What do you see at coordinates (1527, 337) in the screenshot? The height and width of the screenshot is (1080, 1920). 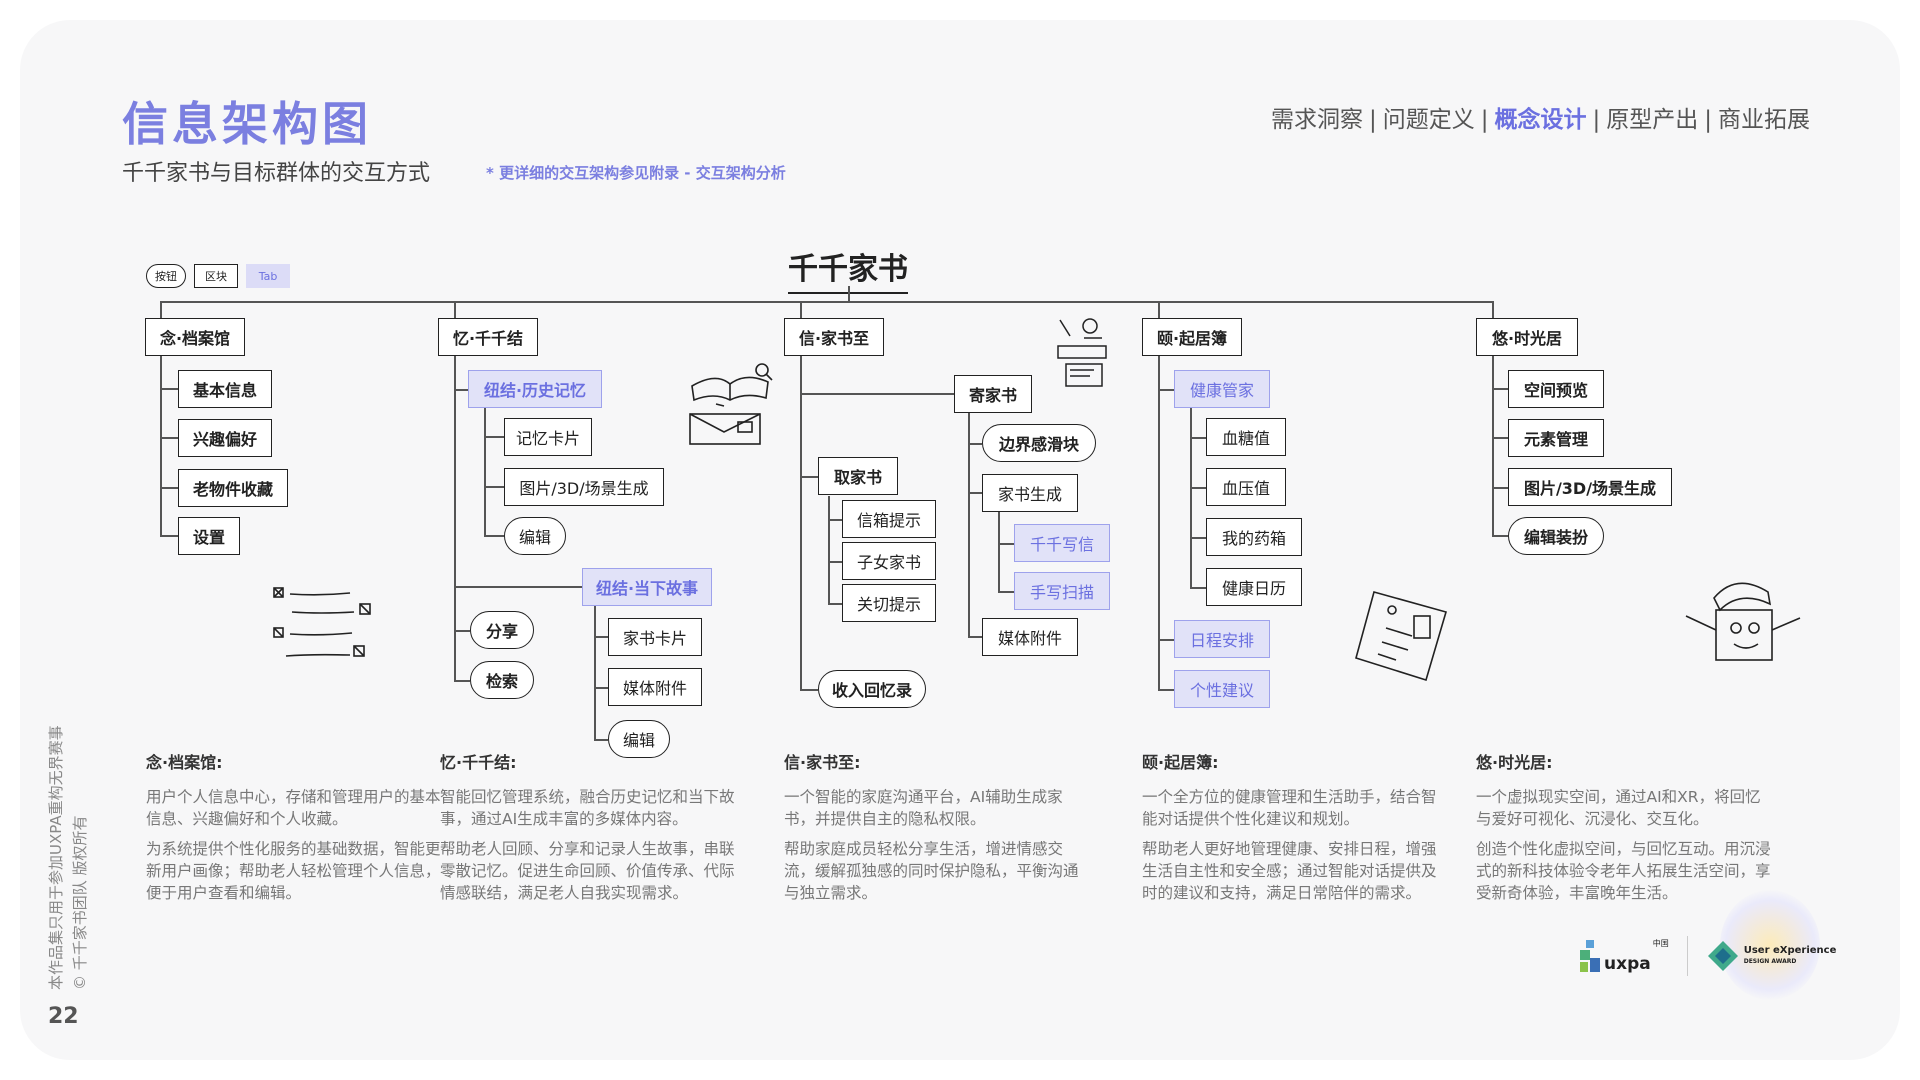 I see `node-space: 悠·时光居` at bounding box center [1527, 337].